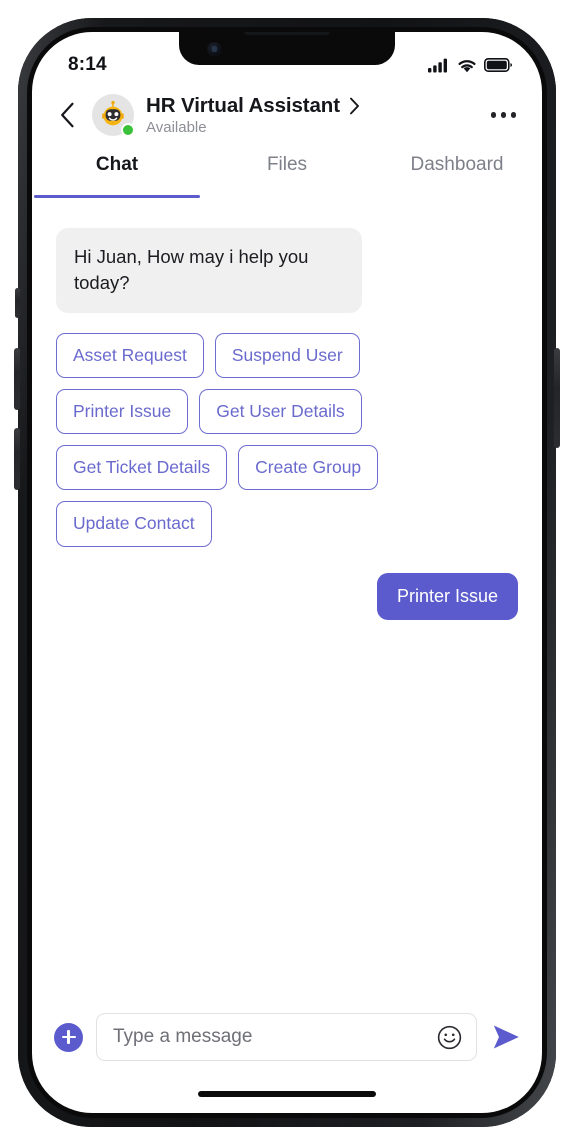 This screenshot has width=574, height=1145. I want to click on message-input: Type a message, so click(286, 1037).